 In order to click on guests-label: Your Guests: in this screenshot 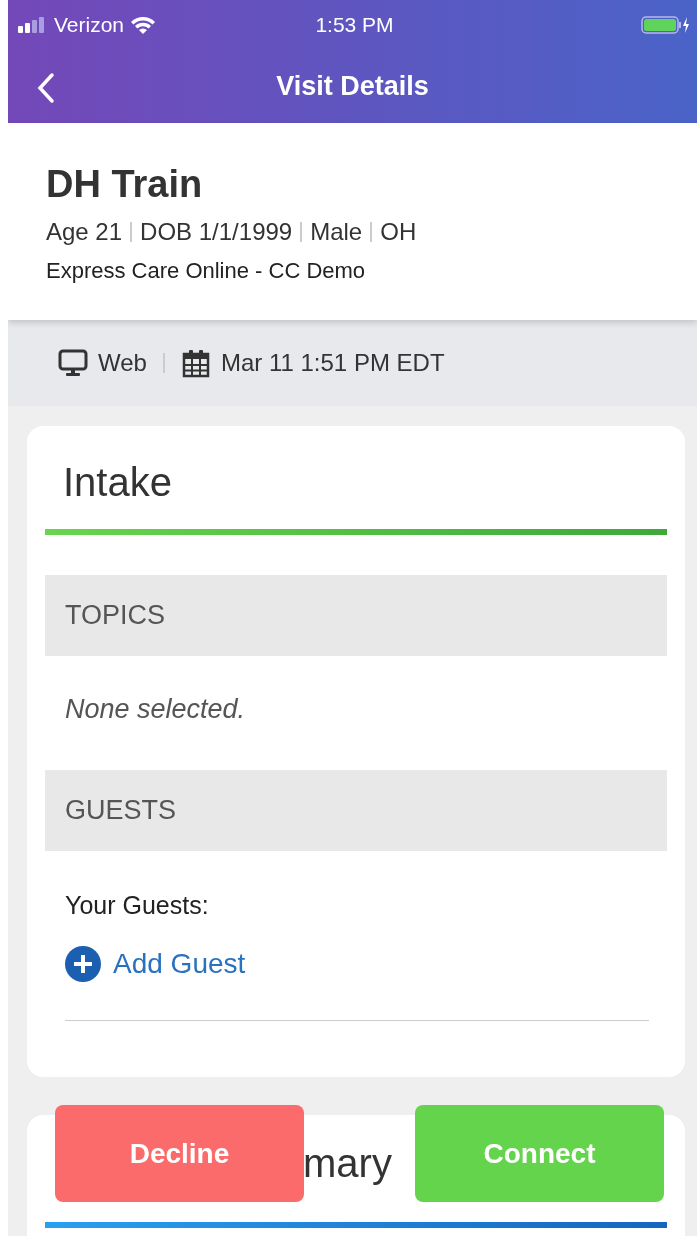, I will do `click(137, 905)`.